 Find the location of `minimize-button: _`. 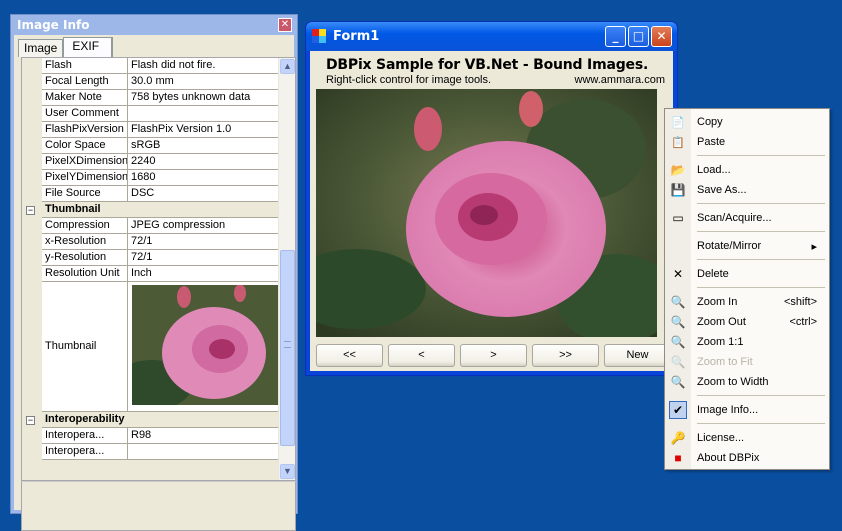

minimize-button: _ is located at coordinates (615, 36).